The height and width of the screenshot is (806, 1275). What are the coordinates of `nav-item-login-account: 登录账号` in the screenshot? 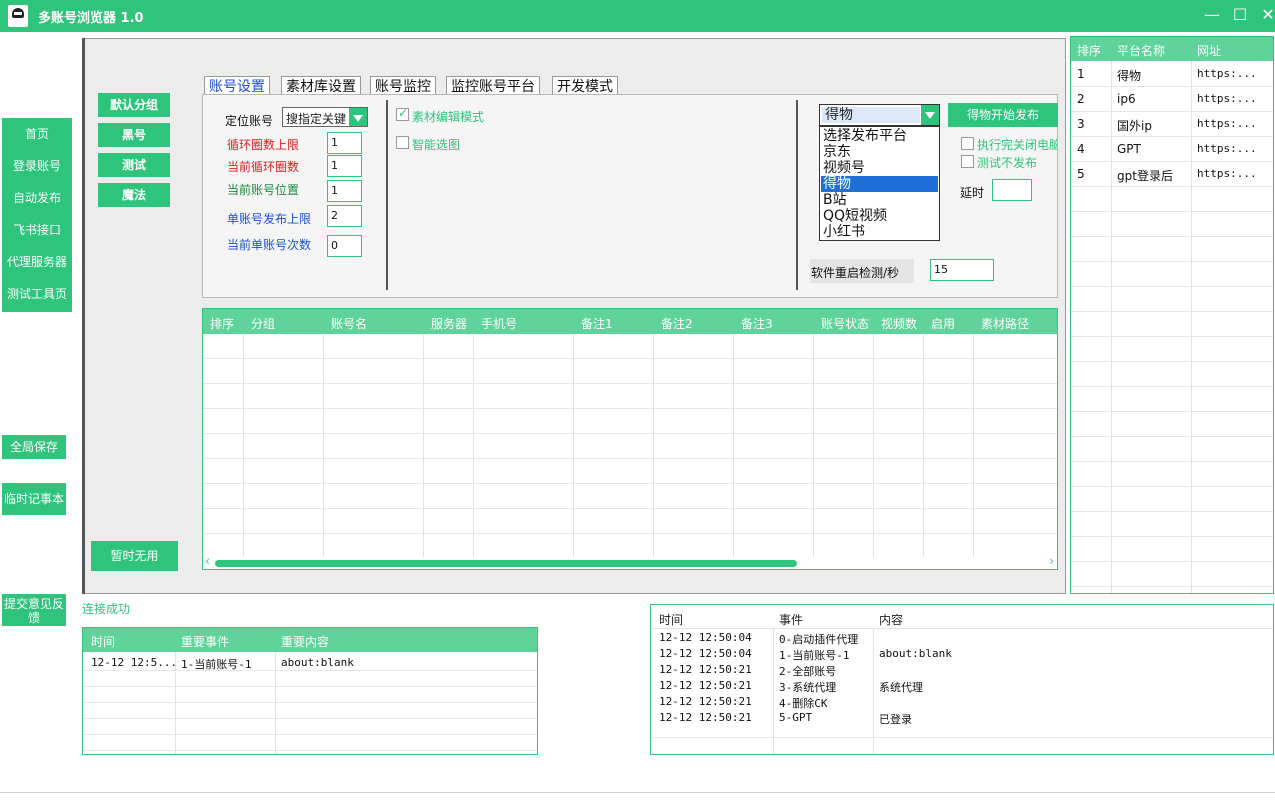 It's located at (37, 166).